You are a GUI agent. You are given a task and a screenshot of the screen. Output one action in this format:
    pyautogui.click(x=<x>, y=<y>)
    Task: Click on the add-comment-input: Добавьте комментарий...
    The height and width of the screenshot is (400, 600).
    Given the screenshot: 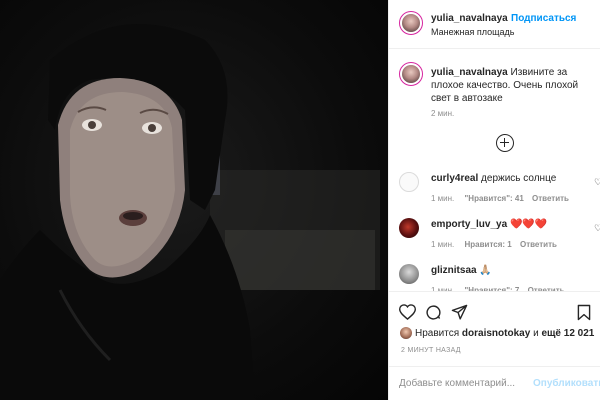 What is the action you would take?
    pyautogui.click(x=457, y=383)
    